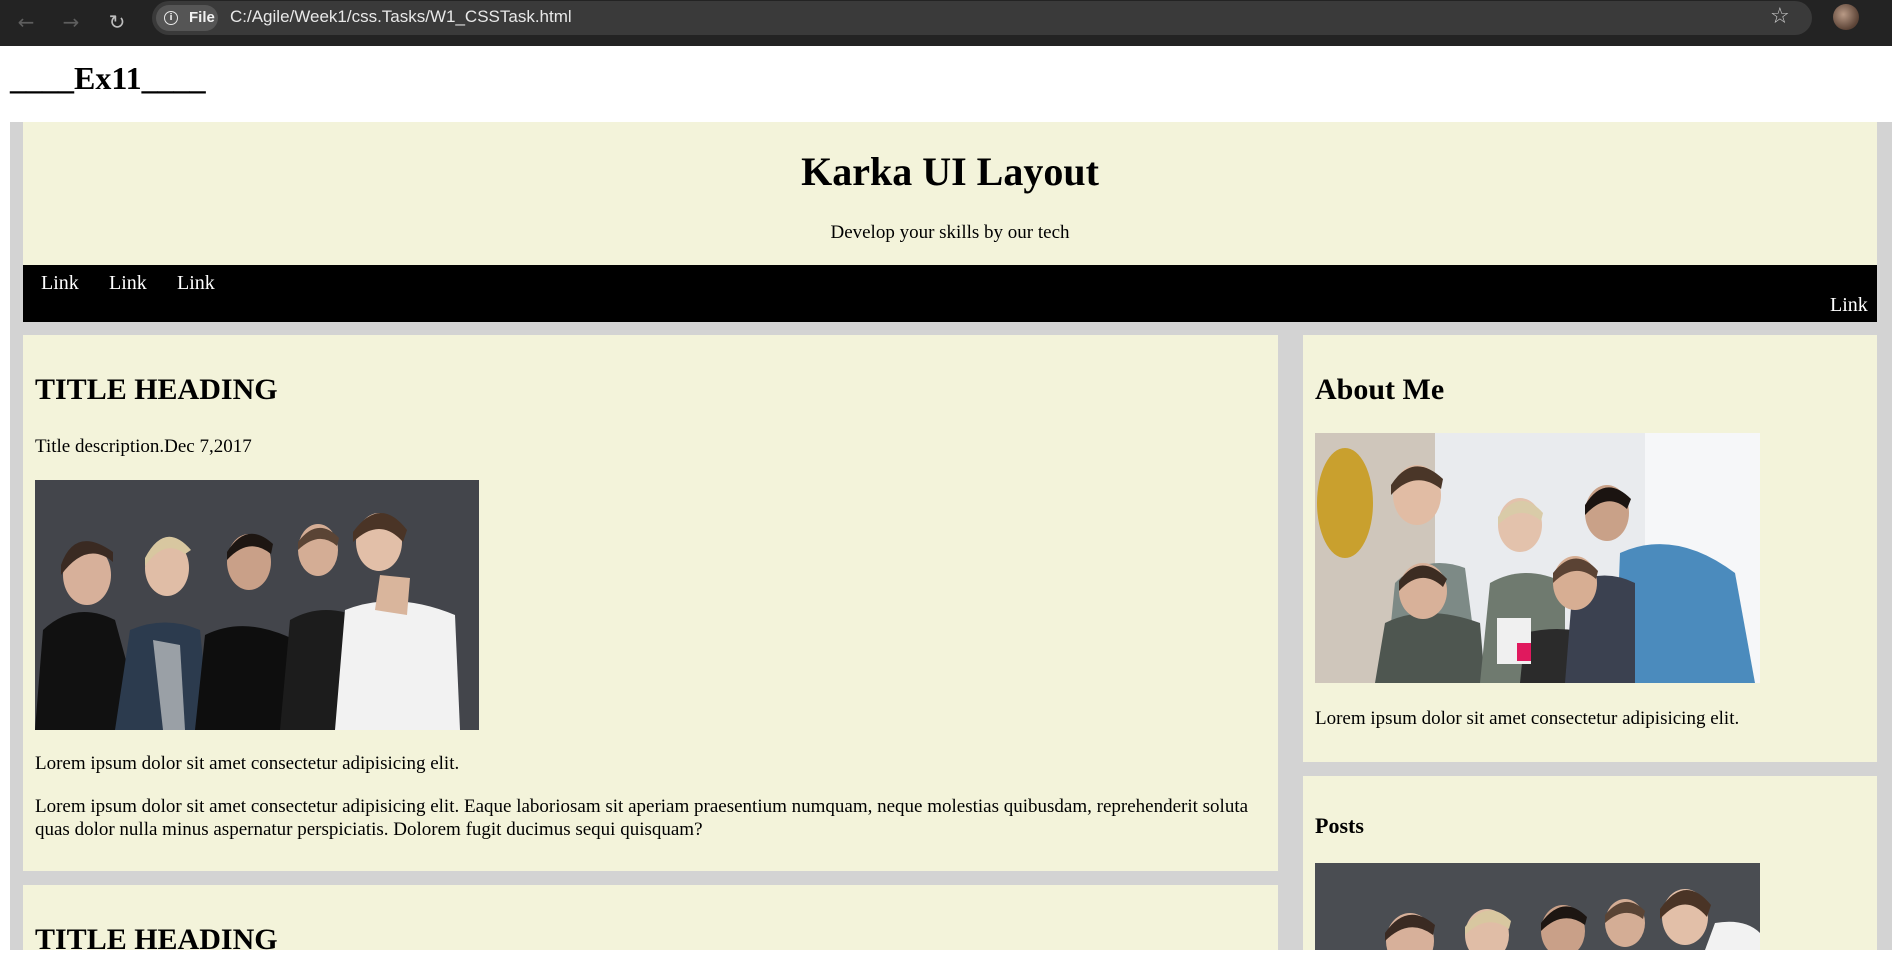 Image resolution: width=1892 pixels, height=957 pixels. I want to click on top-navbar: Link Link Link Link, so click(950, 293).